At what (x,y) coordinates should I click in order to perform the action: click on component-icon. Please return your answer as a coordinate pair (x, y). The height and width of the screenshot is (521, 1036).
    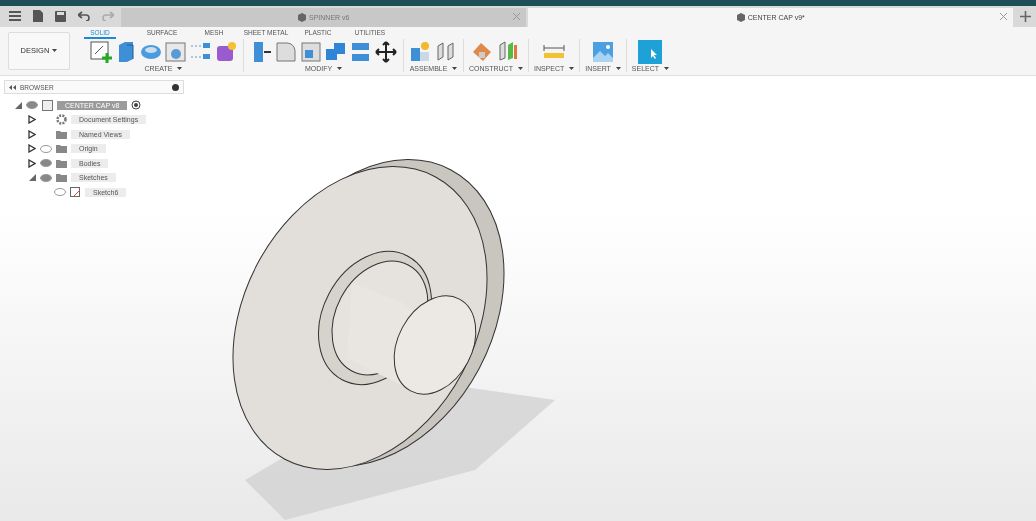
    Looking at the image, I should click on (47, 105).